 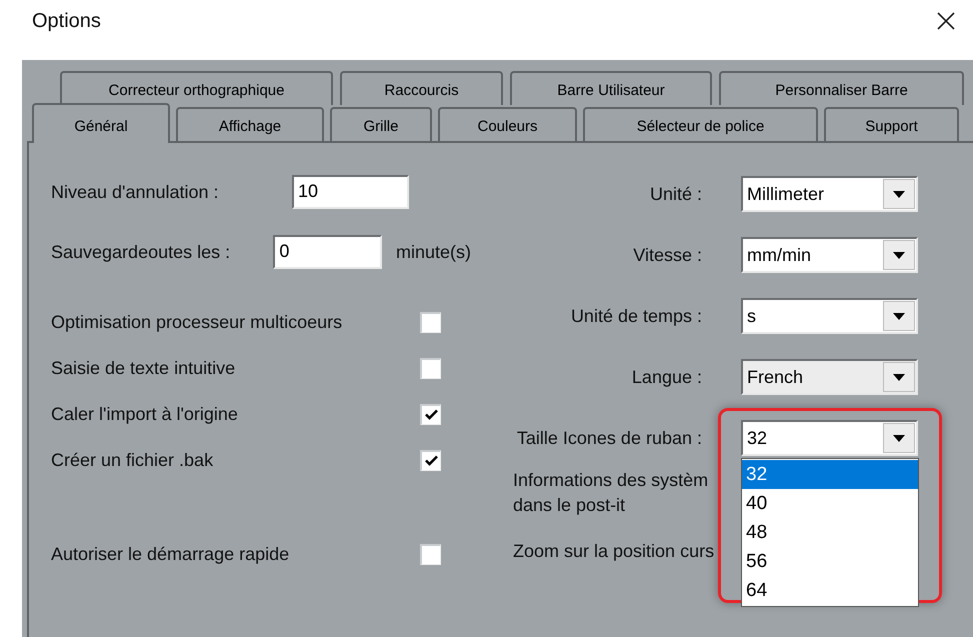 I want to click on input-field: 0, so click(x=327, y=252).